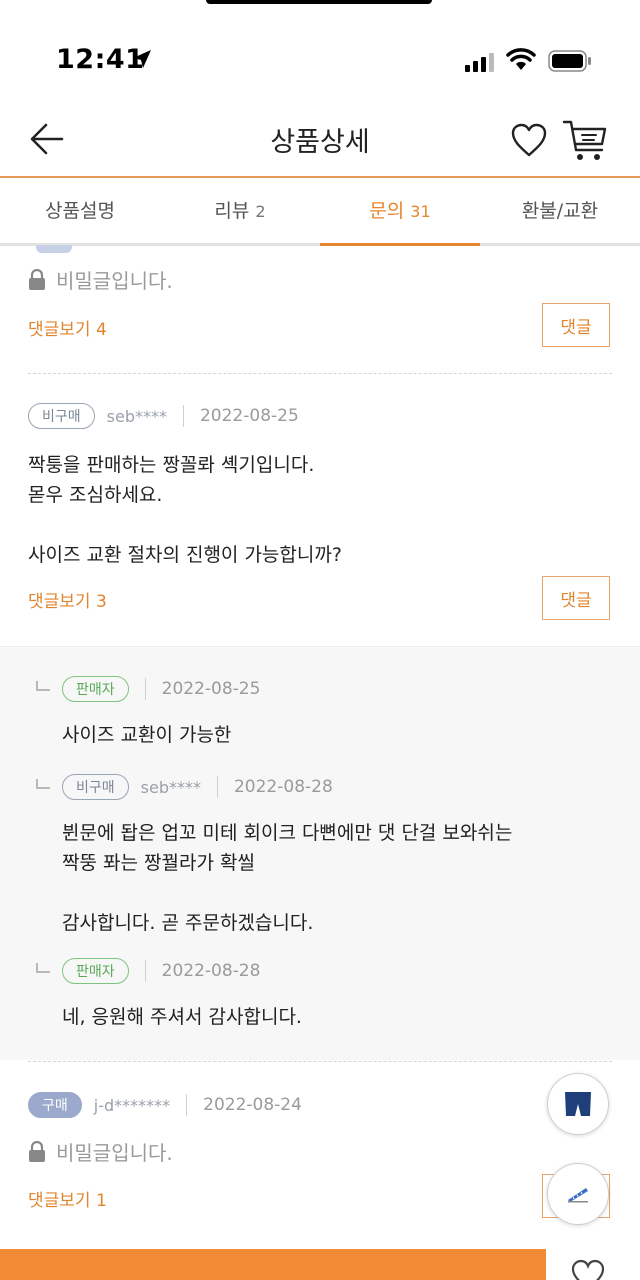  I want to click on wifi-icon, so click(521, 59).